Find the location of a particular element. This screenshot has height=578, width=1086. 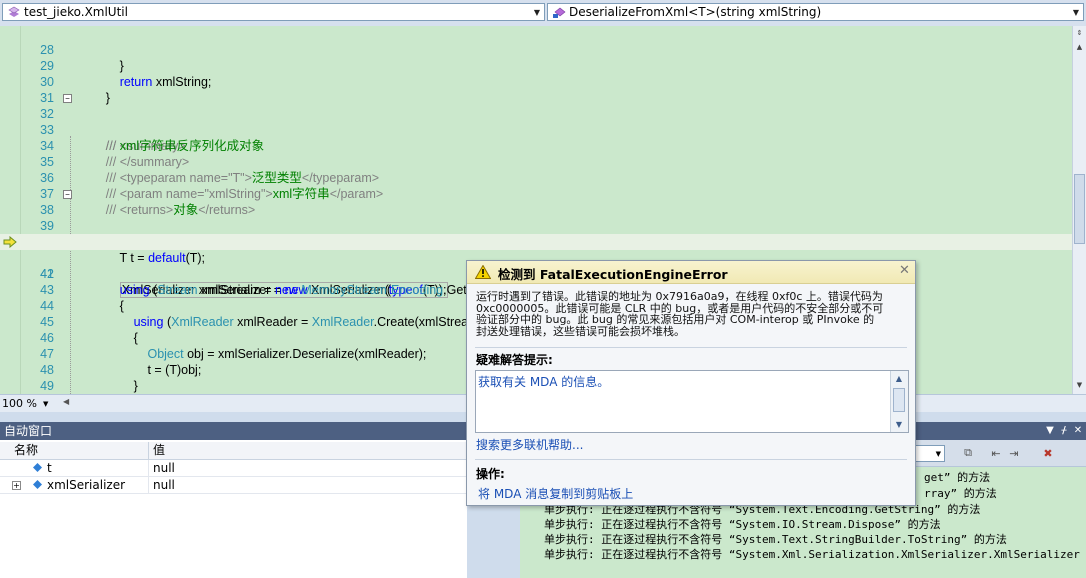

troubleshooting-list: 获取有关 MDA 的信息。 ▲ ▼ is located at coordinates (692, 401).